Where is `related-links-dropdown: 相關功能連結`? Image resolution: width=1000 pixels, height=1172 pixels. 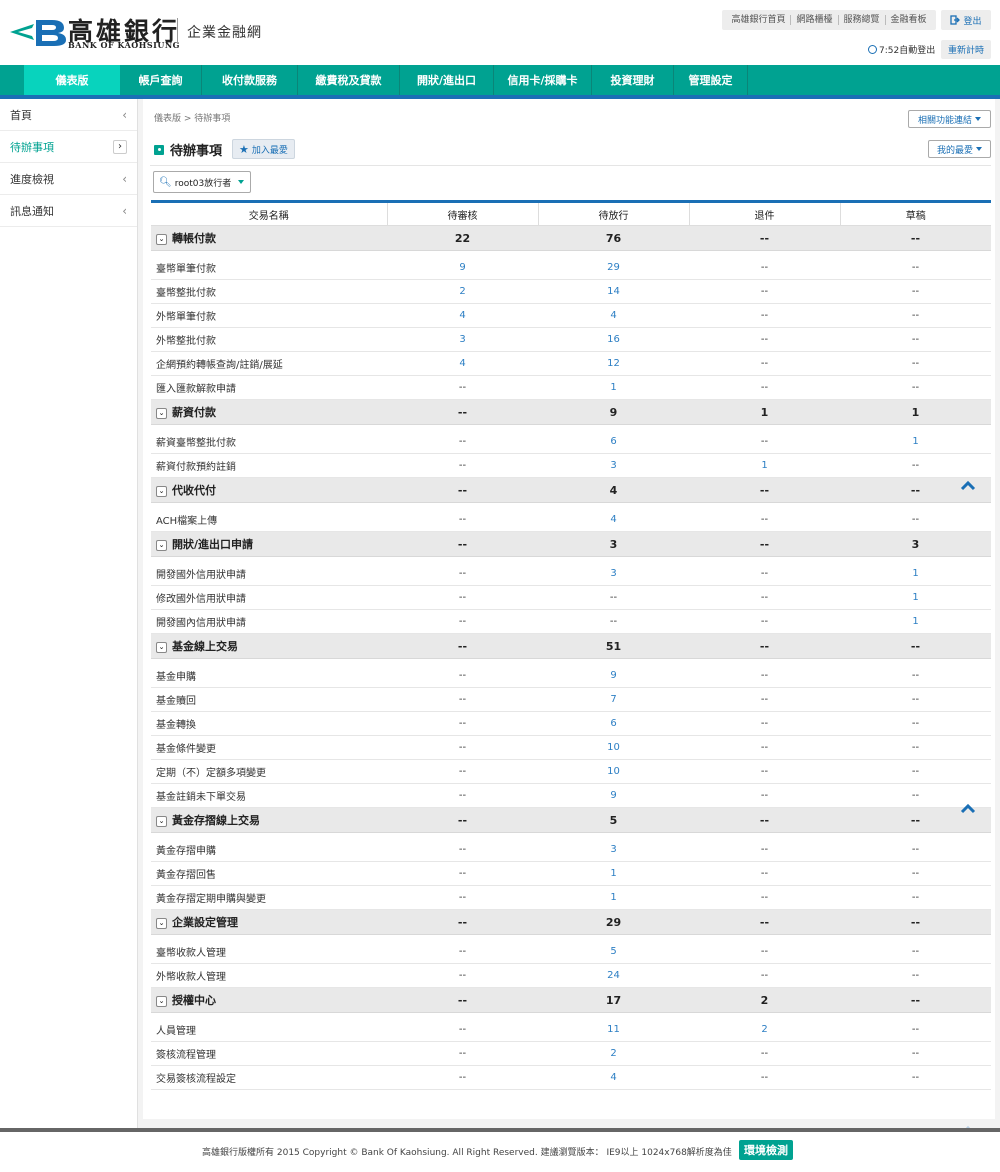 related-links-dropdown: 相關功能連結 is located at coordinates (949, 119).